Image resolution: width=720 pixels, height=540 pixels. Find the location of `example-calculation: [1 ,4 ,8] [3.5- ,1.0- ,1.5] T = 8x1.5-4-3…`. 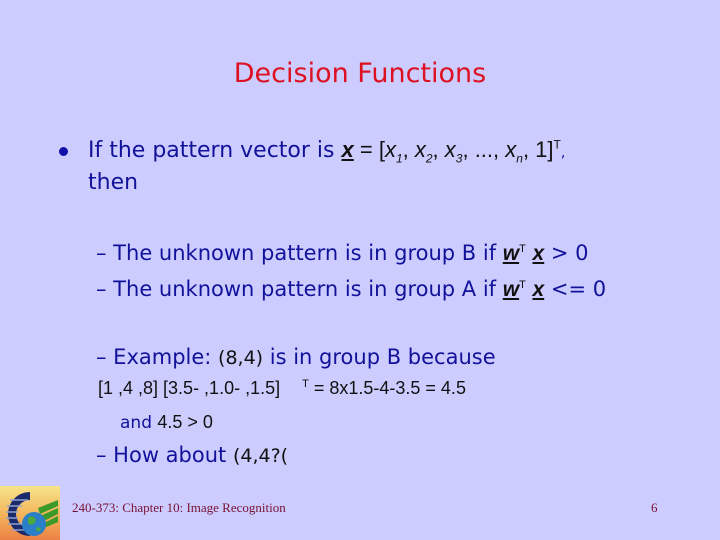

example-calculation: [1 ,4 ,8] [3.5- ,1.0- ,1.5] T = 8x1.5-4-3… is located at coordinates (282, 388).